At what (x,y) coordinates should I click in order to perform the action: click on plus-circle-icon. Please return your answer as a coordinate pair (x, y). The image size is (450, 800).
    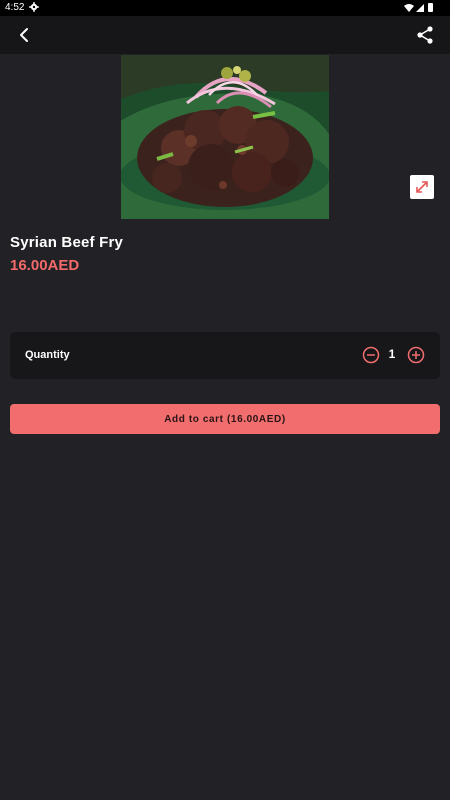
    Looking at the image, I should click on (416, 355).